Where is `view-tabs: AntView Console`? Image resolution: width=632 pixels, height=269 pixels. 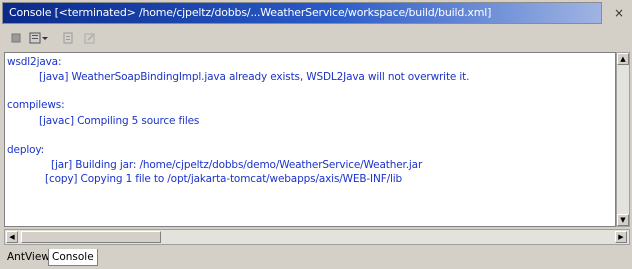 view-tabs: AntView Console is located at coordinates (316, 257).